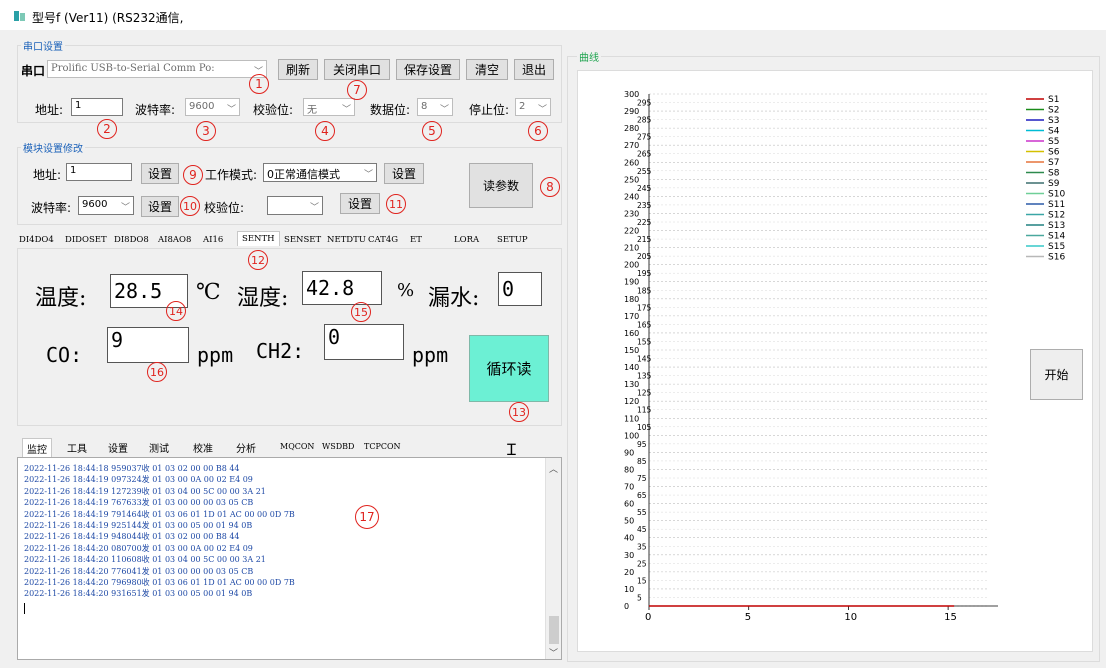  Describe the element at coordinates (553, 15) in the screenshot. I see `title-bar: 型号f (Ver11) (RS232通信,` at that location.